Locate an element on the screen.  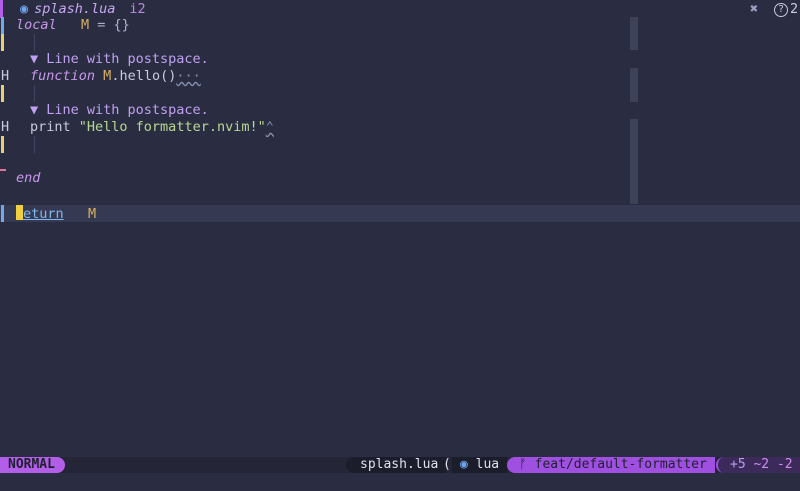
tab-splash-lua: ◉ splash.lua i2 is located at coordinates (83, 9).